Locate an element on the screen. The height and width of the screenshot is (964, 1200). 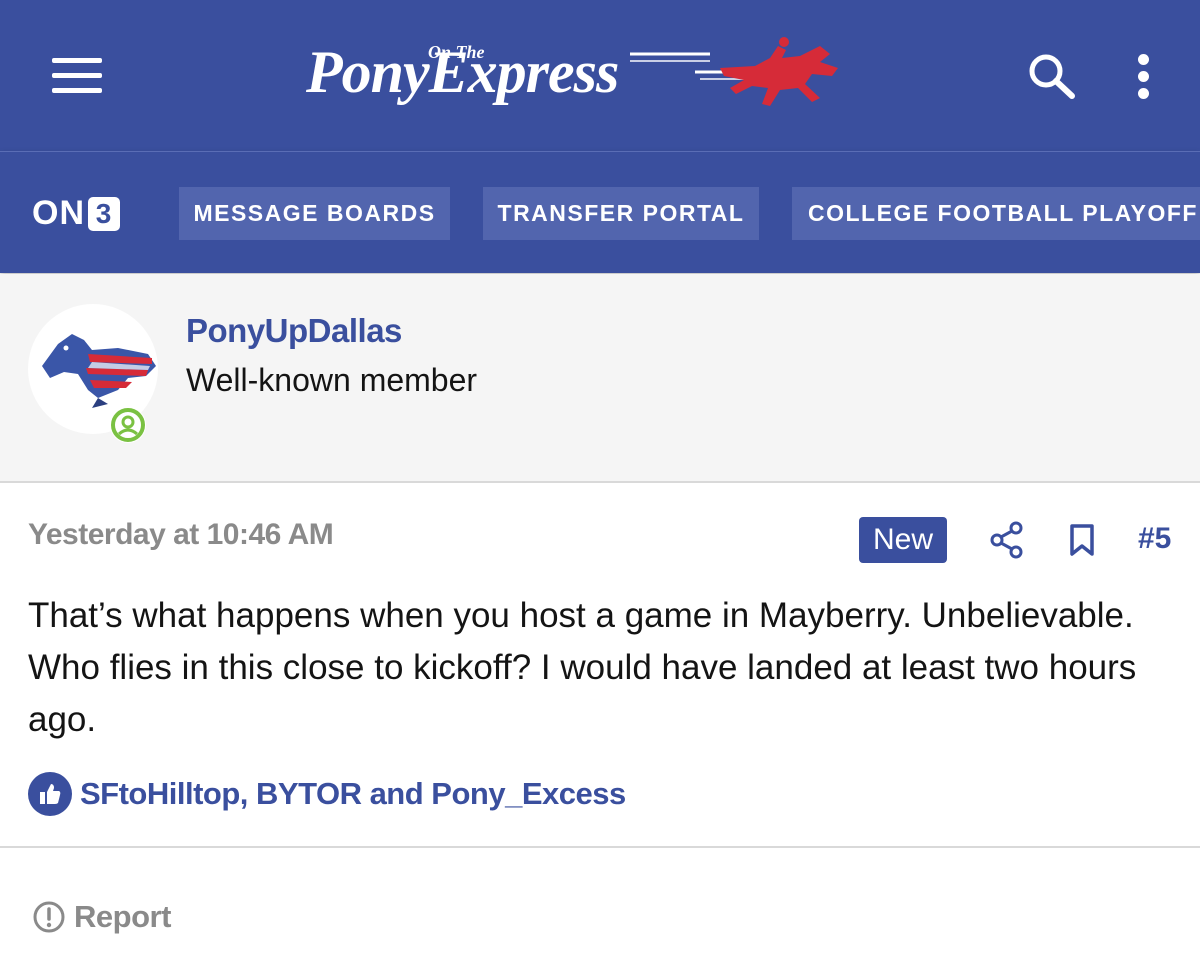
report-label: Report is located at coordinates (122, 916).